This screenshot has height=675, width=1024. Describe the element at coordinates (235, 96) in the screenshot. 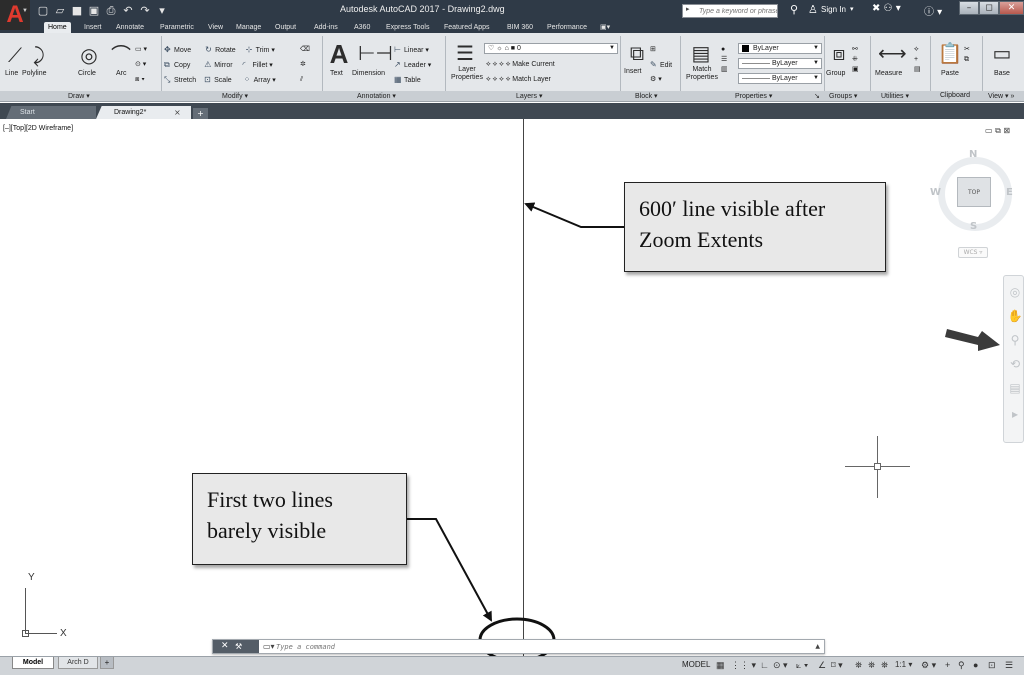

I see `panel-title-modify: Modify ▾` at that location.